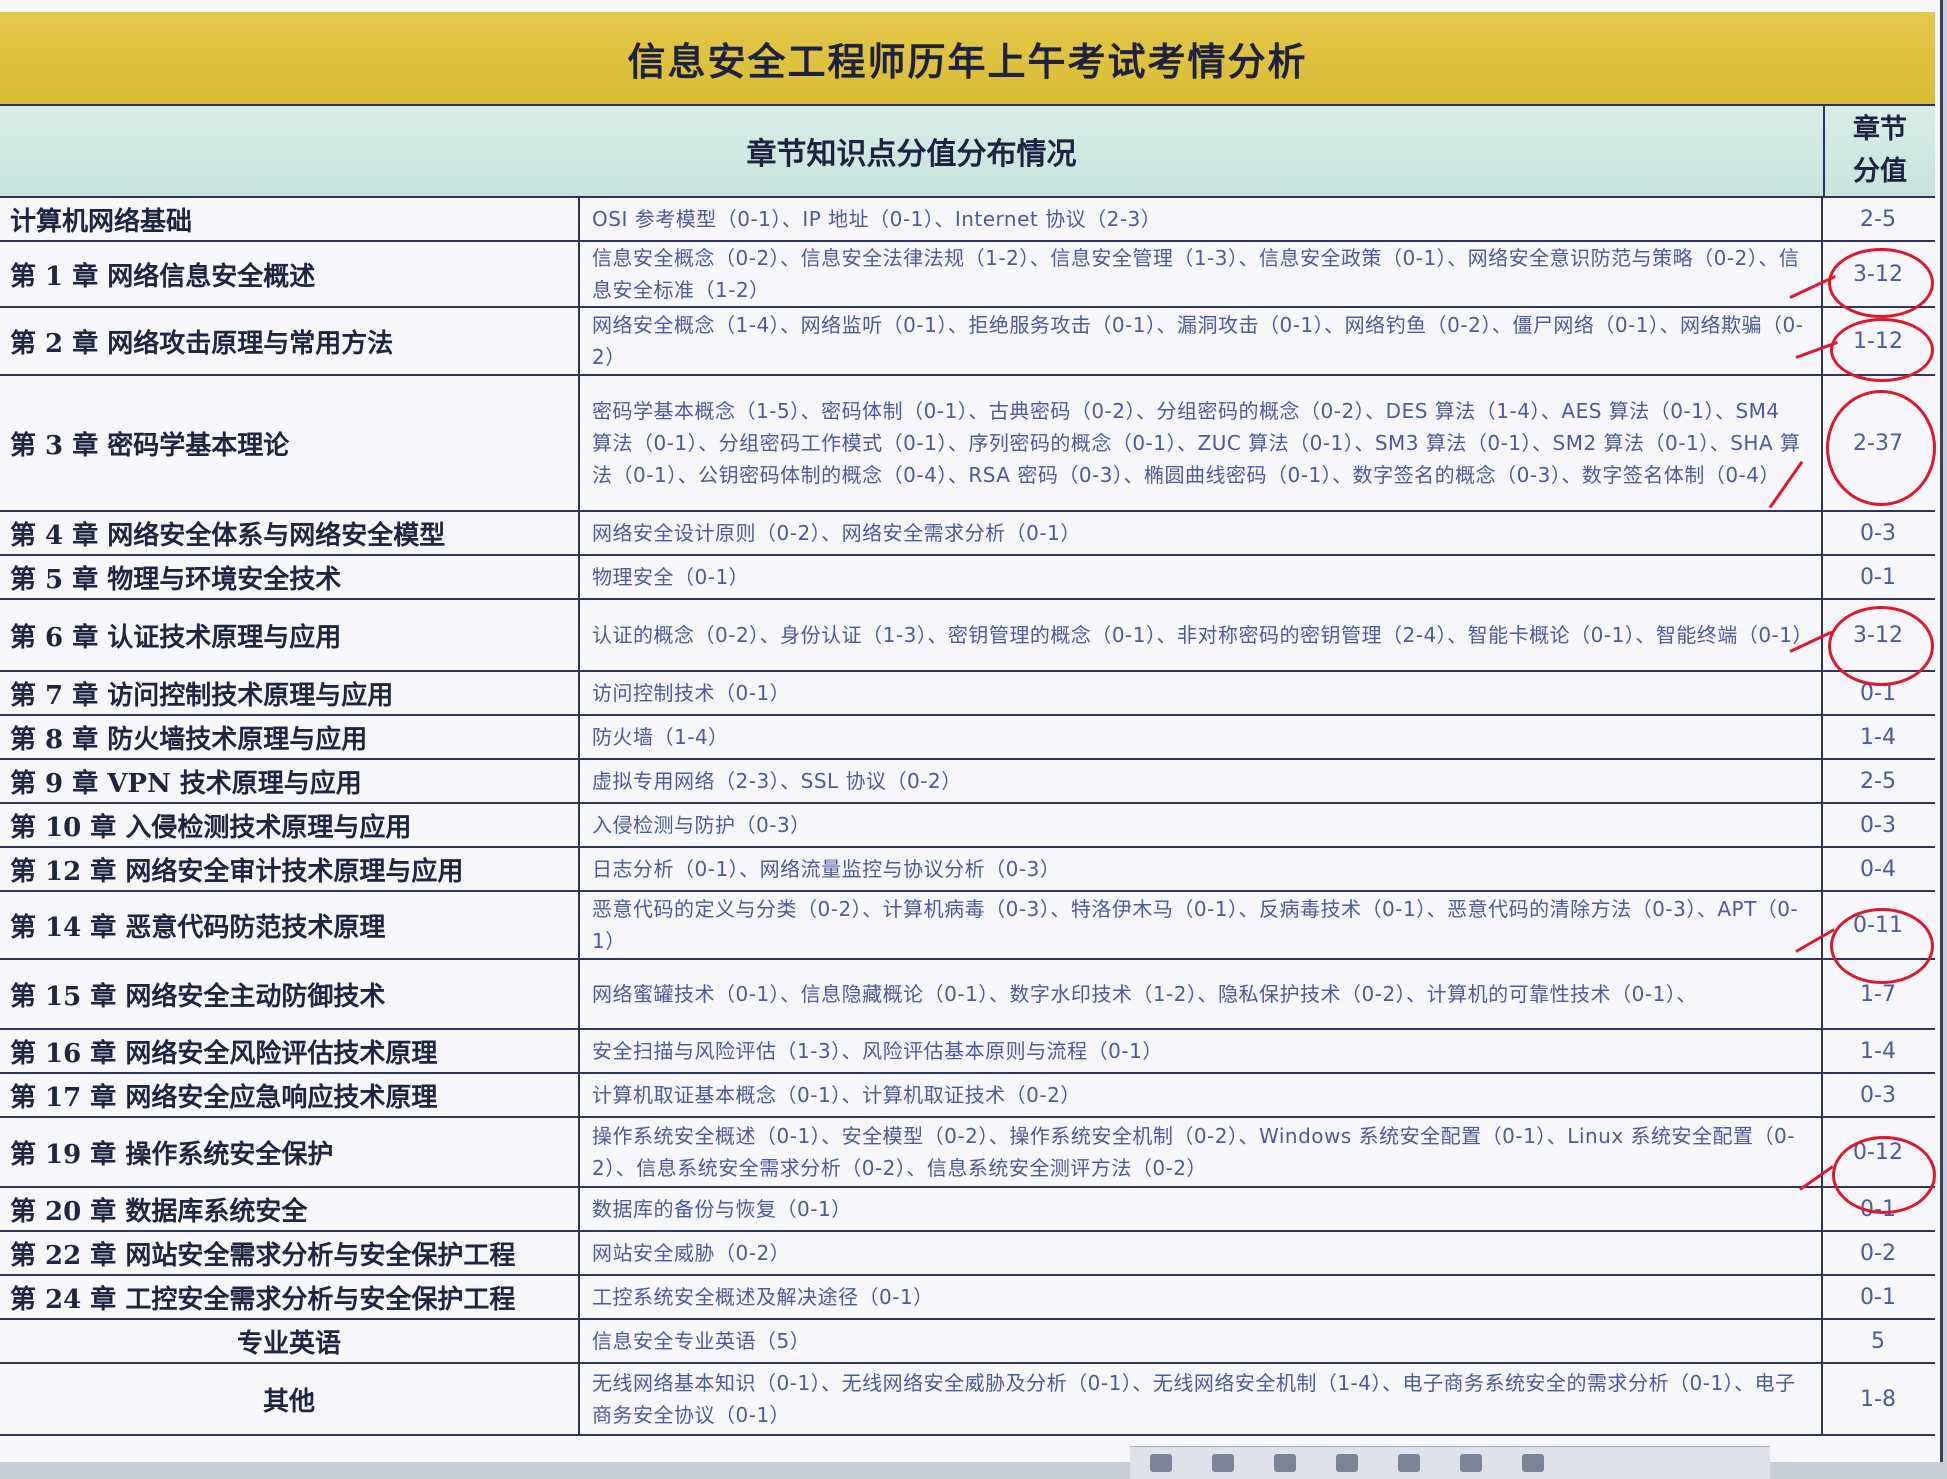 Image resolution: width=1947 pixels, height=1479 pixels. What do you see at coordinates (1201, 869) in the screenshot?
I see `knowledge-points: 日志分析（0-1）、网络流量监控与协议分析（0-3）` at bounding box center [1201, 869].